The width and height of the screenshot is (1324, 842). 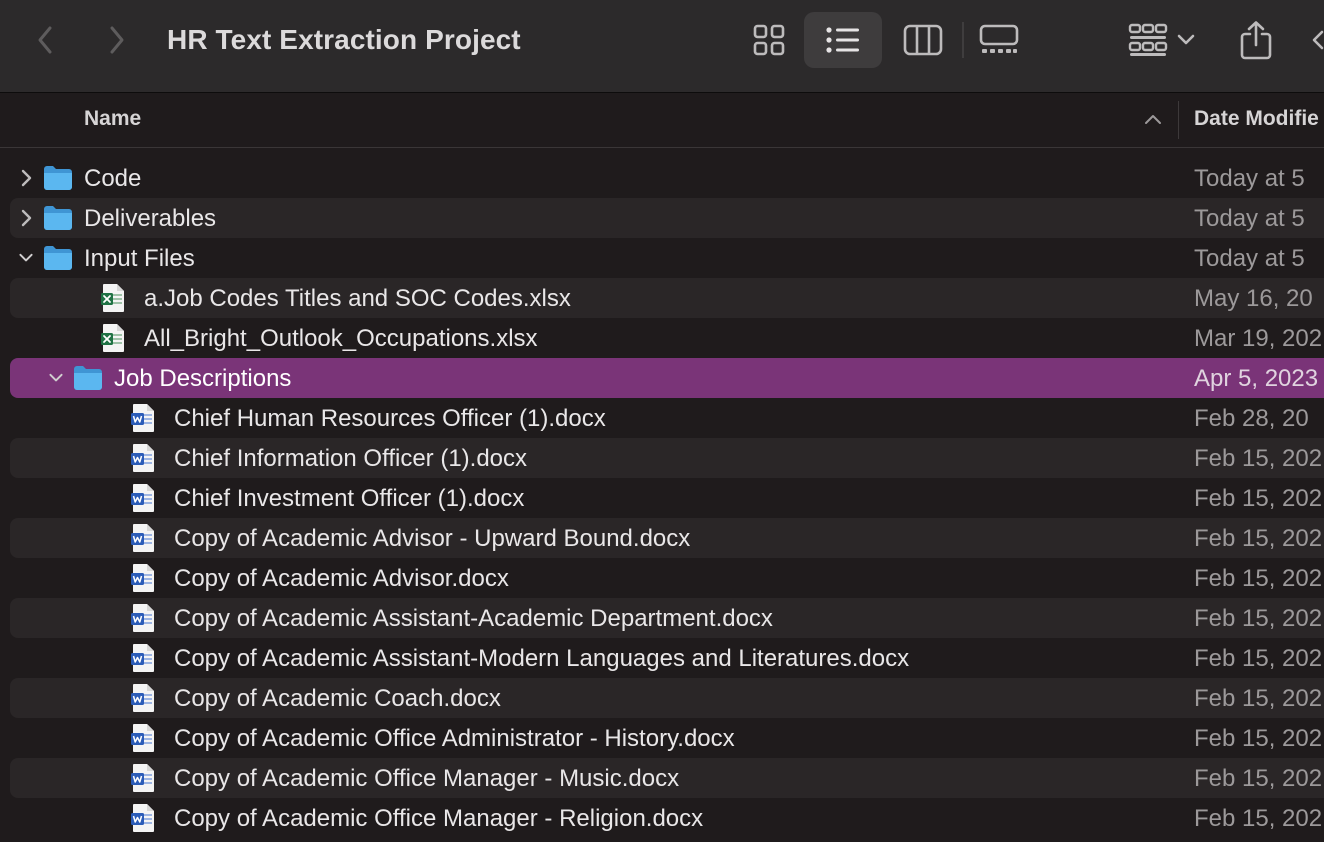 I want to click on group-by-icon, so click(x=1148, y=39).